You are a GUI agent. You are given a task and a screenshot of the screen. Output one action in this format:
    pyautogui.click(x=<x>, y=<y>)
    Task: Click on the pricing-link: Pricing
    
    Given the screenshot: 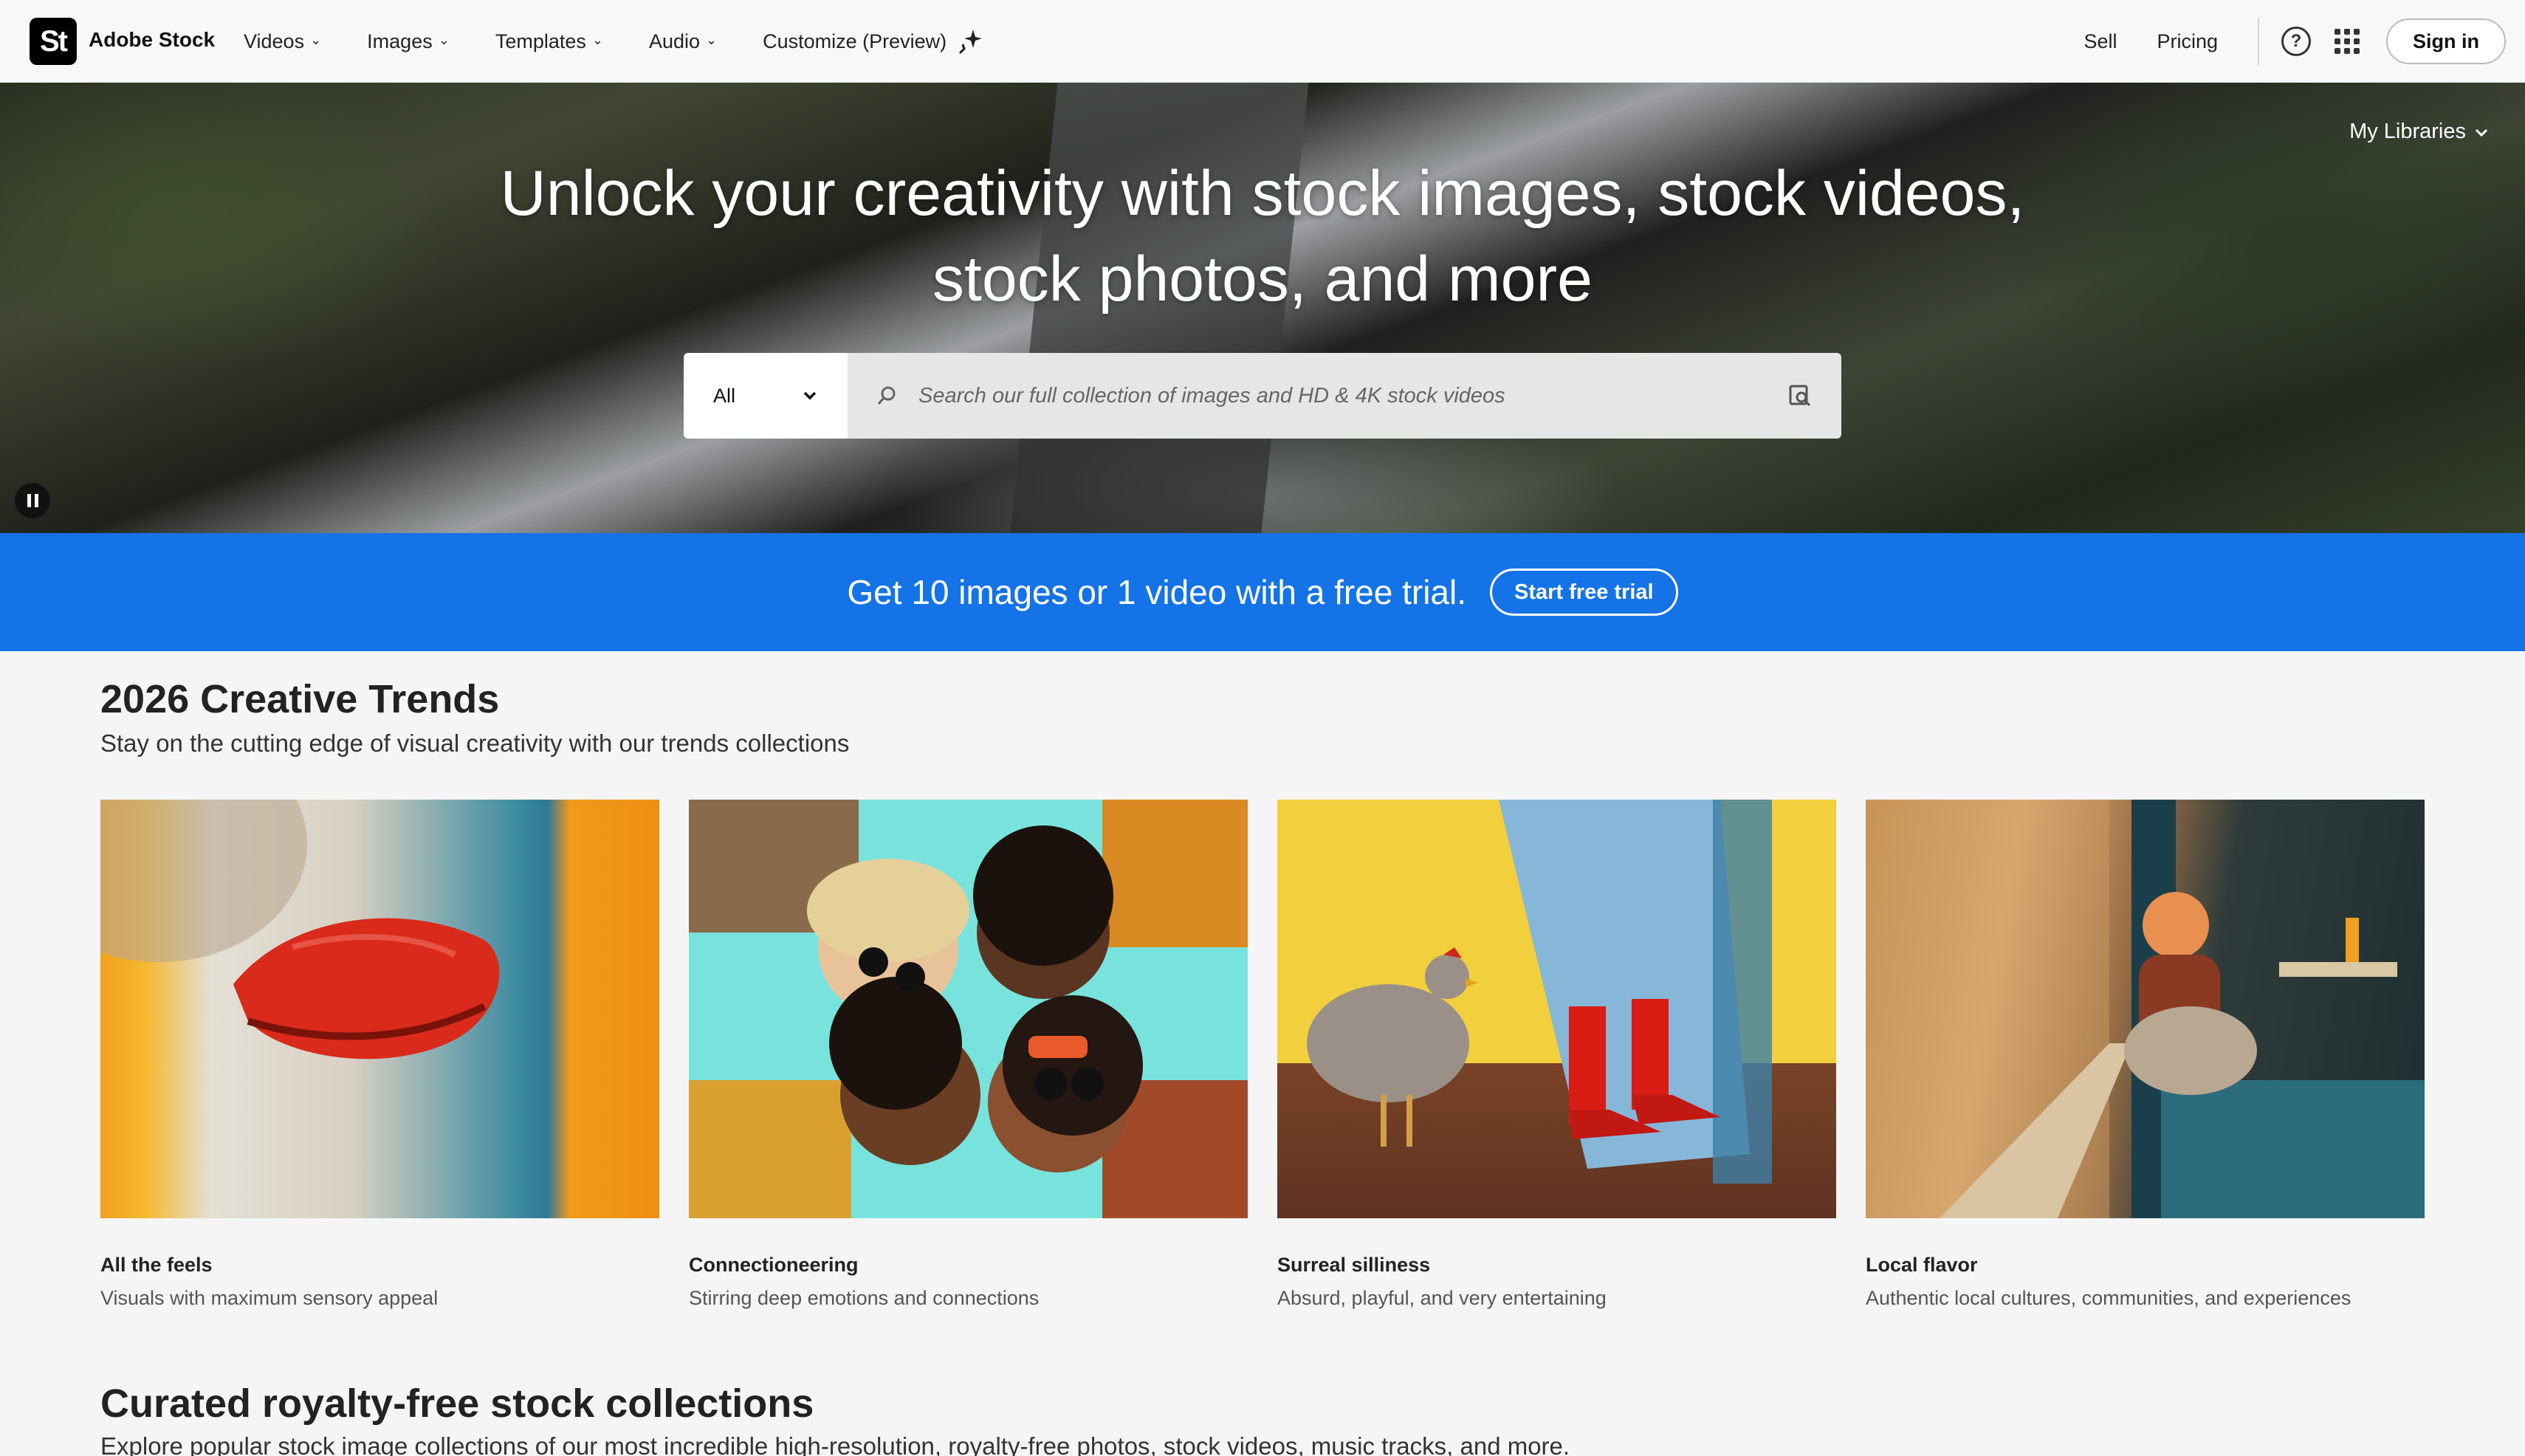 What is the action you would take?
    pyautogui.click(x=2187, y=42)
    